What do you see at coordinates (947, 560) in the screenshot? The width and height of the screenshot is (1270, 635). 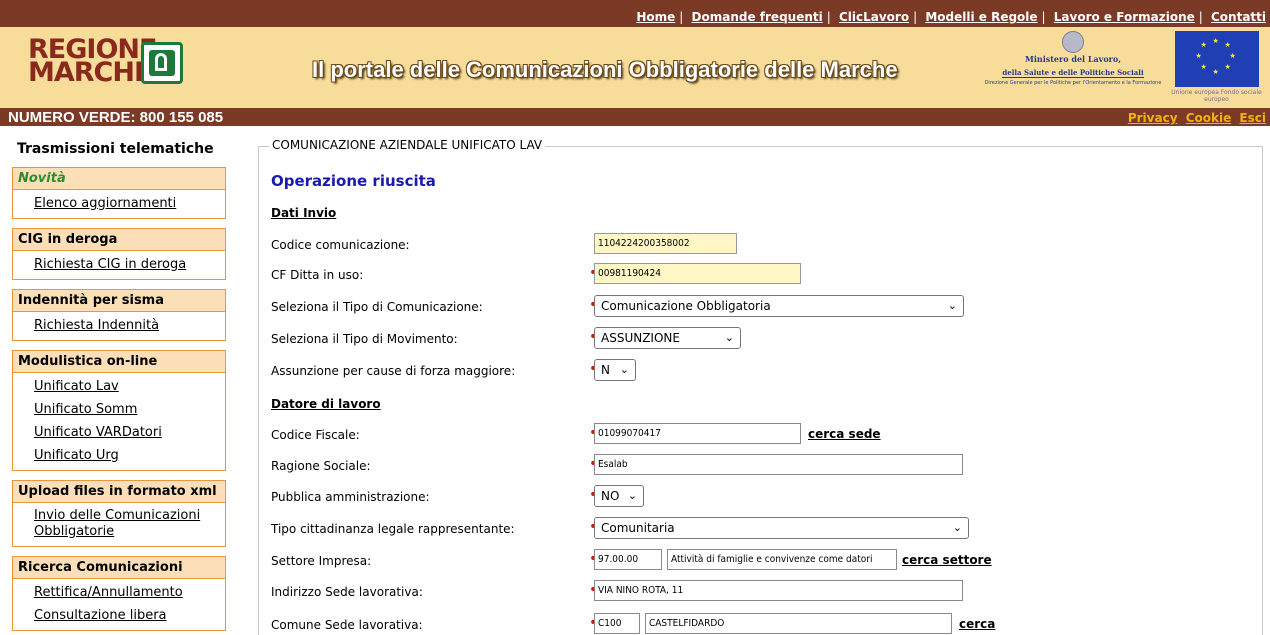 I see `cerca-settore-link: cerca settore` at bounding box center [947, 560].